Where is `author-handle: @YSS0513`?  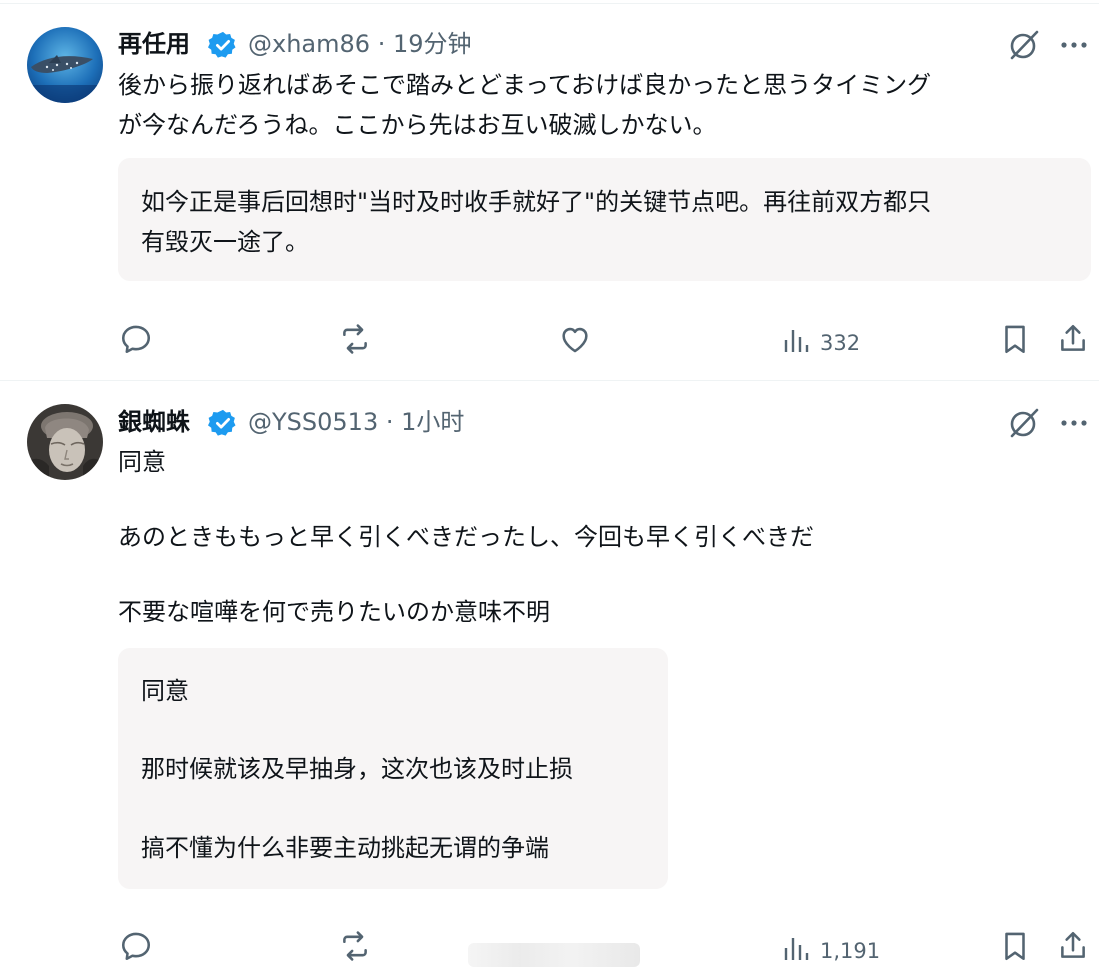 author-handle: @YSS0513 is located at coordinates (313, 422).